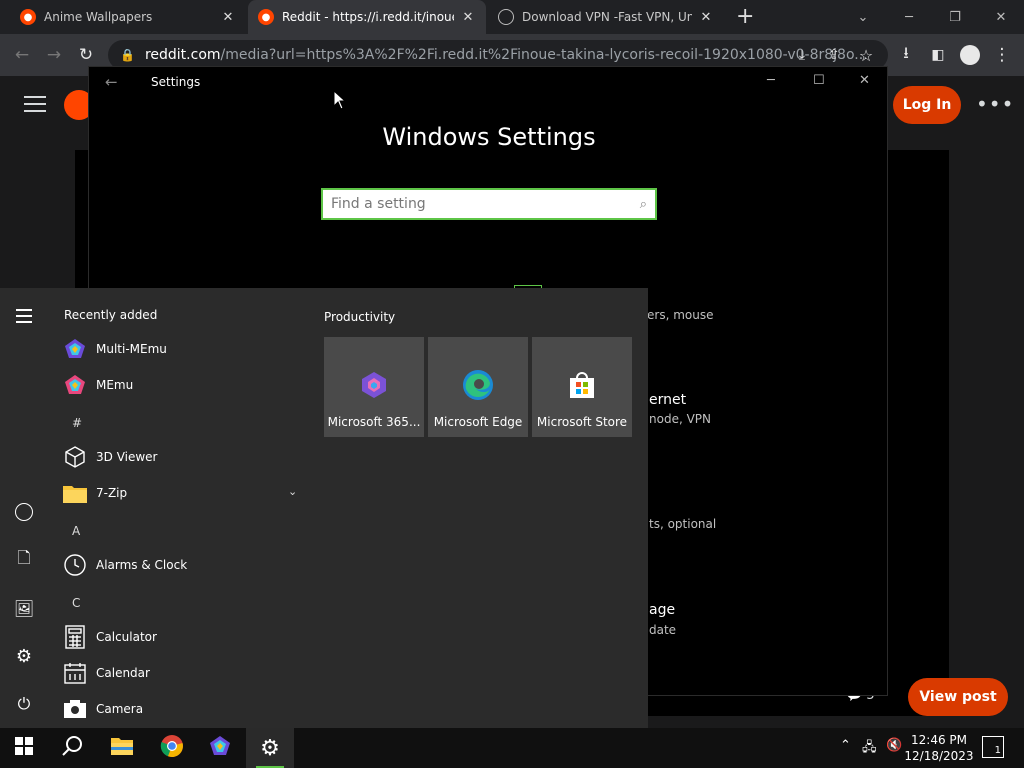  I want to click on search-input, so click(485, 204).